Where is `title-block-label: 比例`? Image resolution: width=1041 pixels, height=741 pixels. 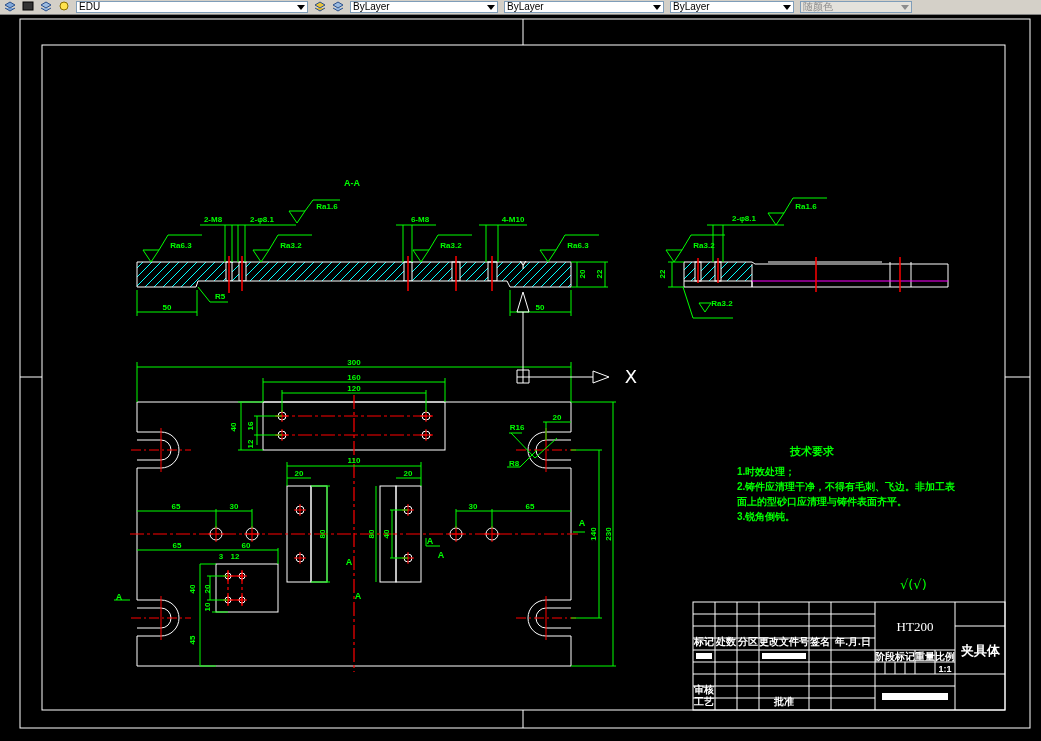 title-block-label: 比例 is located at coordinates (945, 656).